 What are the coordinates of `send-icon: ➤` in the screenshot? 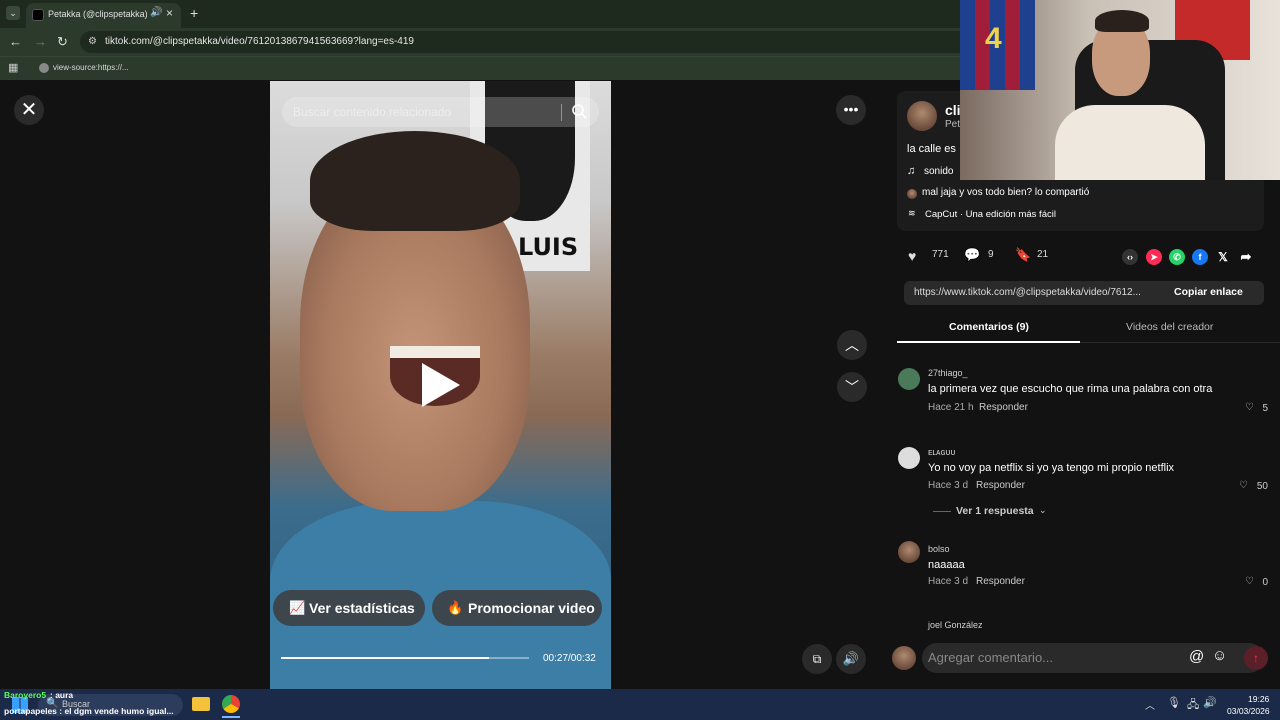 It's located at (1154, 257).